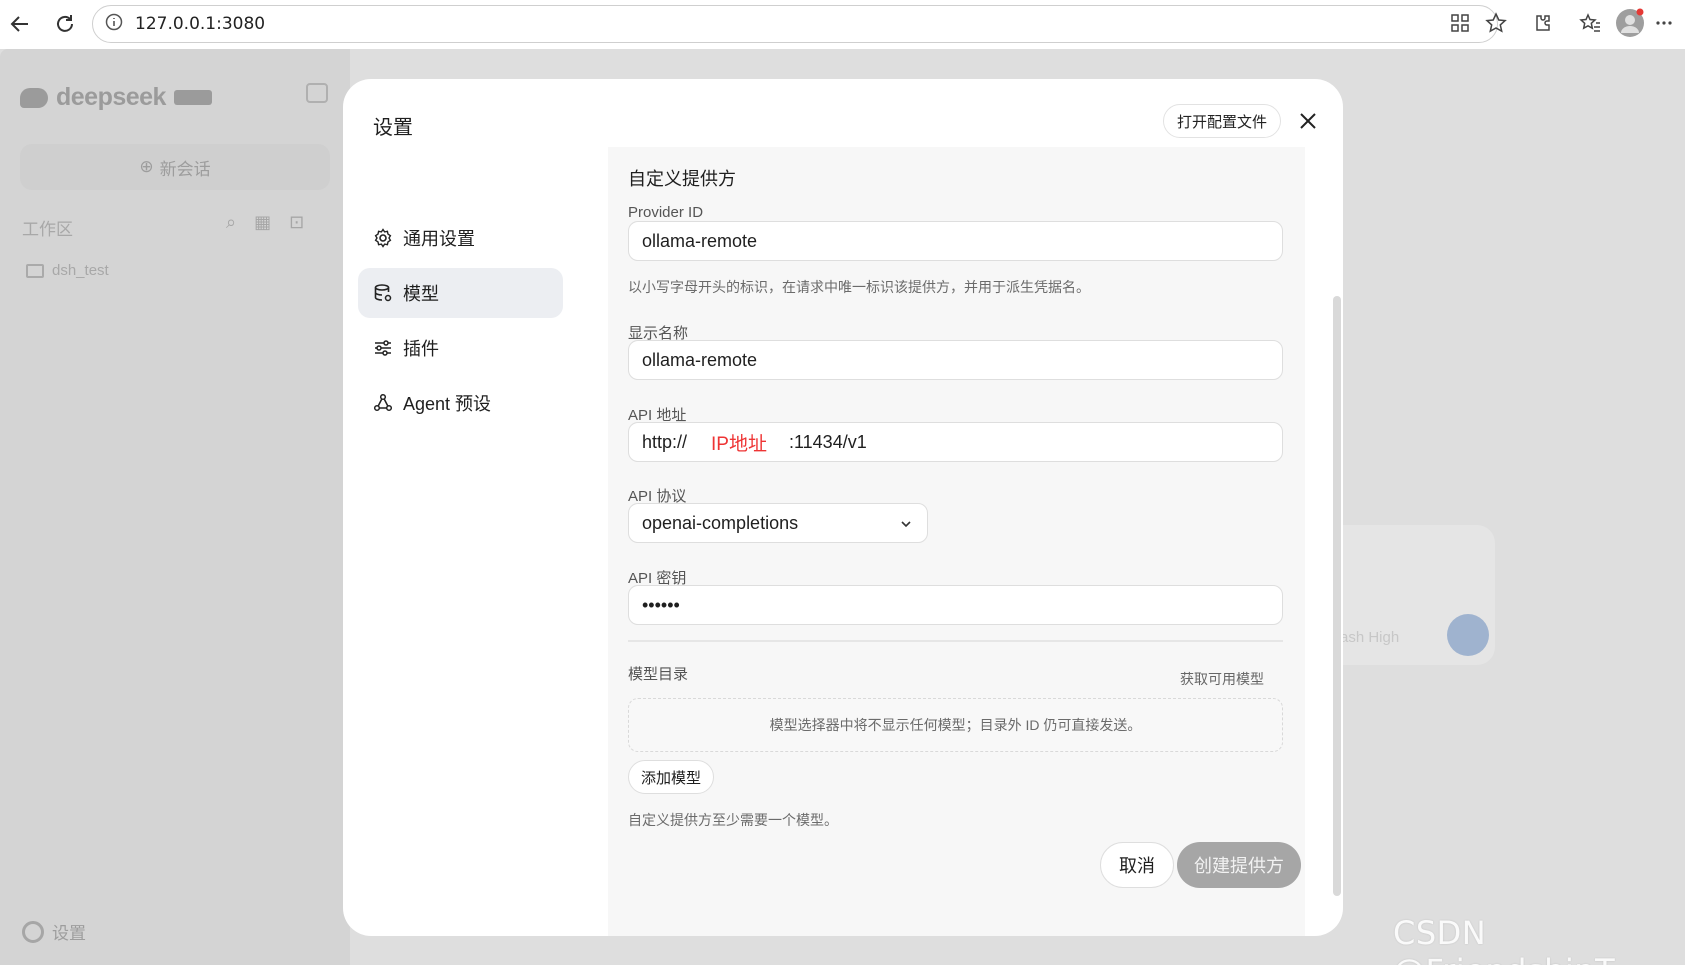 This screenshot has height=965, width=1685. I want to click on sidebar-collapse-icon, so click(317, 93).